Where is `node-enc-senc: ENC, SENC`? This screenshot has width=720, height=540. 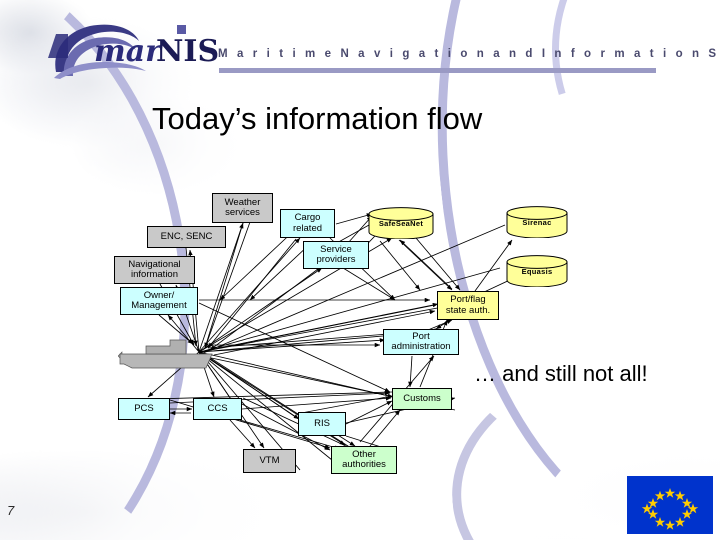
node-enc-senc: ENC, SENC is located at coordinates (186, 237).